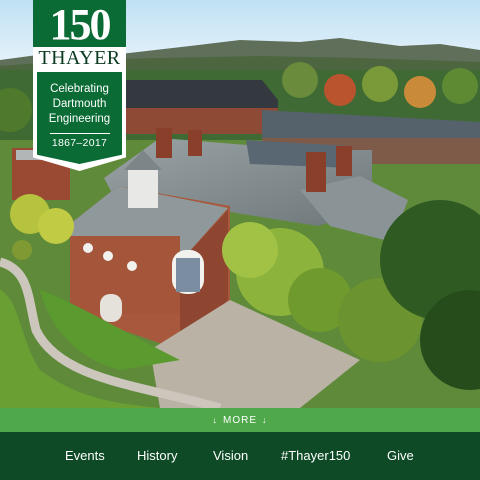 This screenshot has height=480, width=480. Describe the element at coordinates (79, 143) in the screenshot. I see `badge-years: 1867–2017` at that location.